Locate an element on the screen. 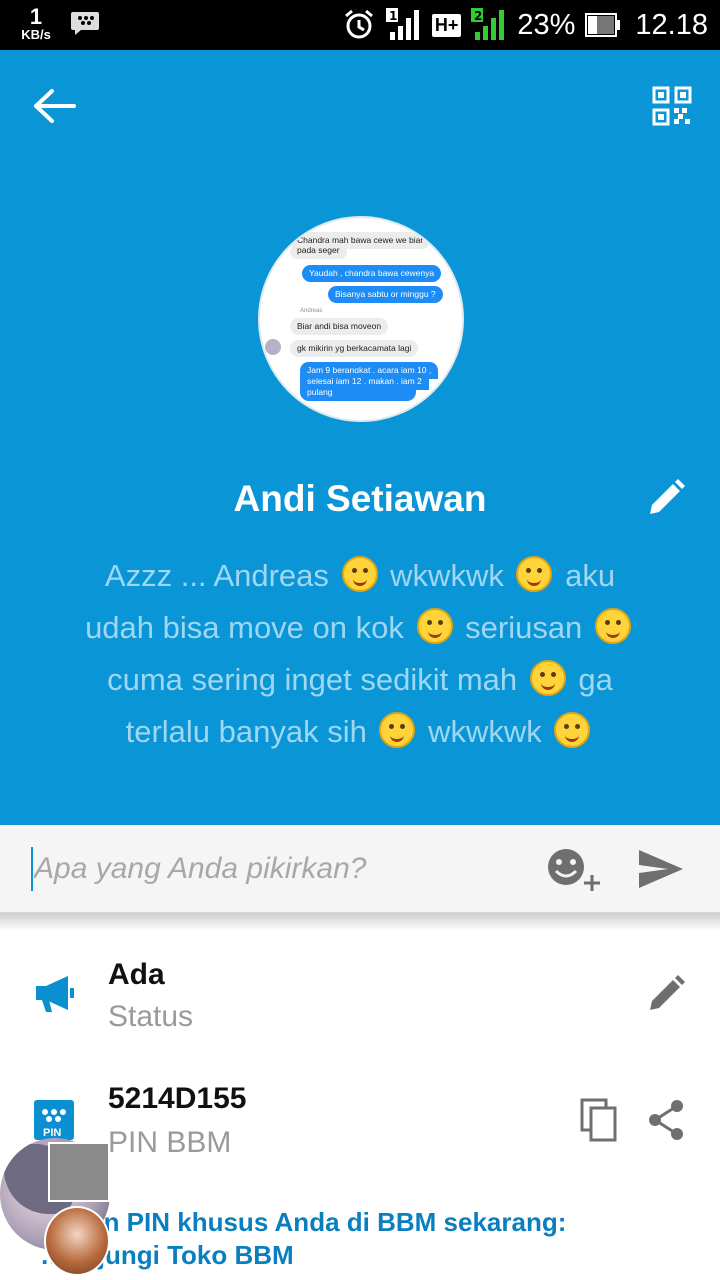 This screenshot has height=1280, width=720. bbm-notification-icon is located at coordinates (85, 23).